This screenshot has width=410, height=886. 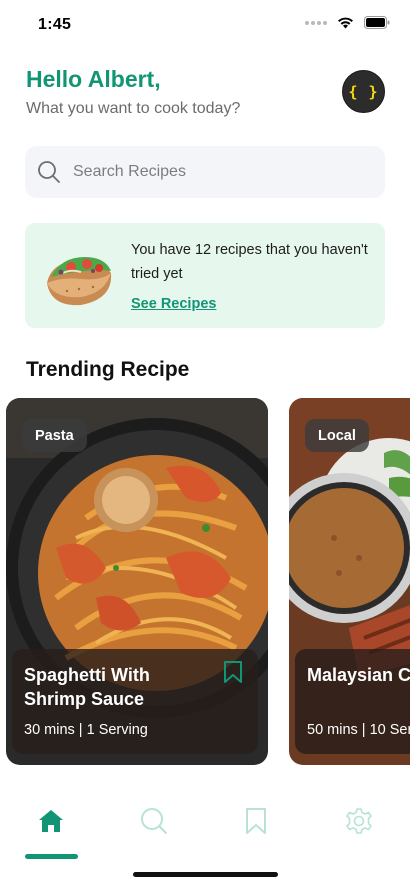 I want to click on see-recipes-link: See Recipes, so click(x=173, y=304).